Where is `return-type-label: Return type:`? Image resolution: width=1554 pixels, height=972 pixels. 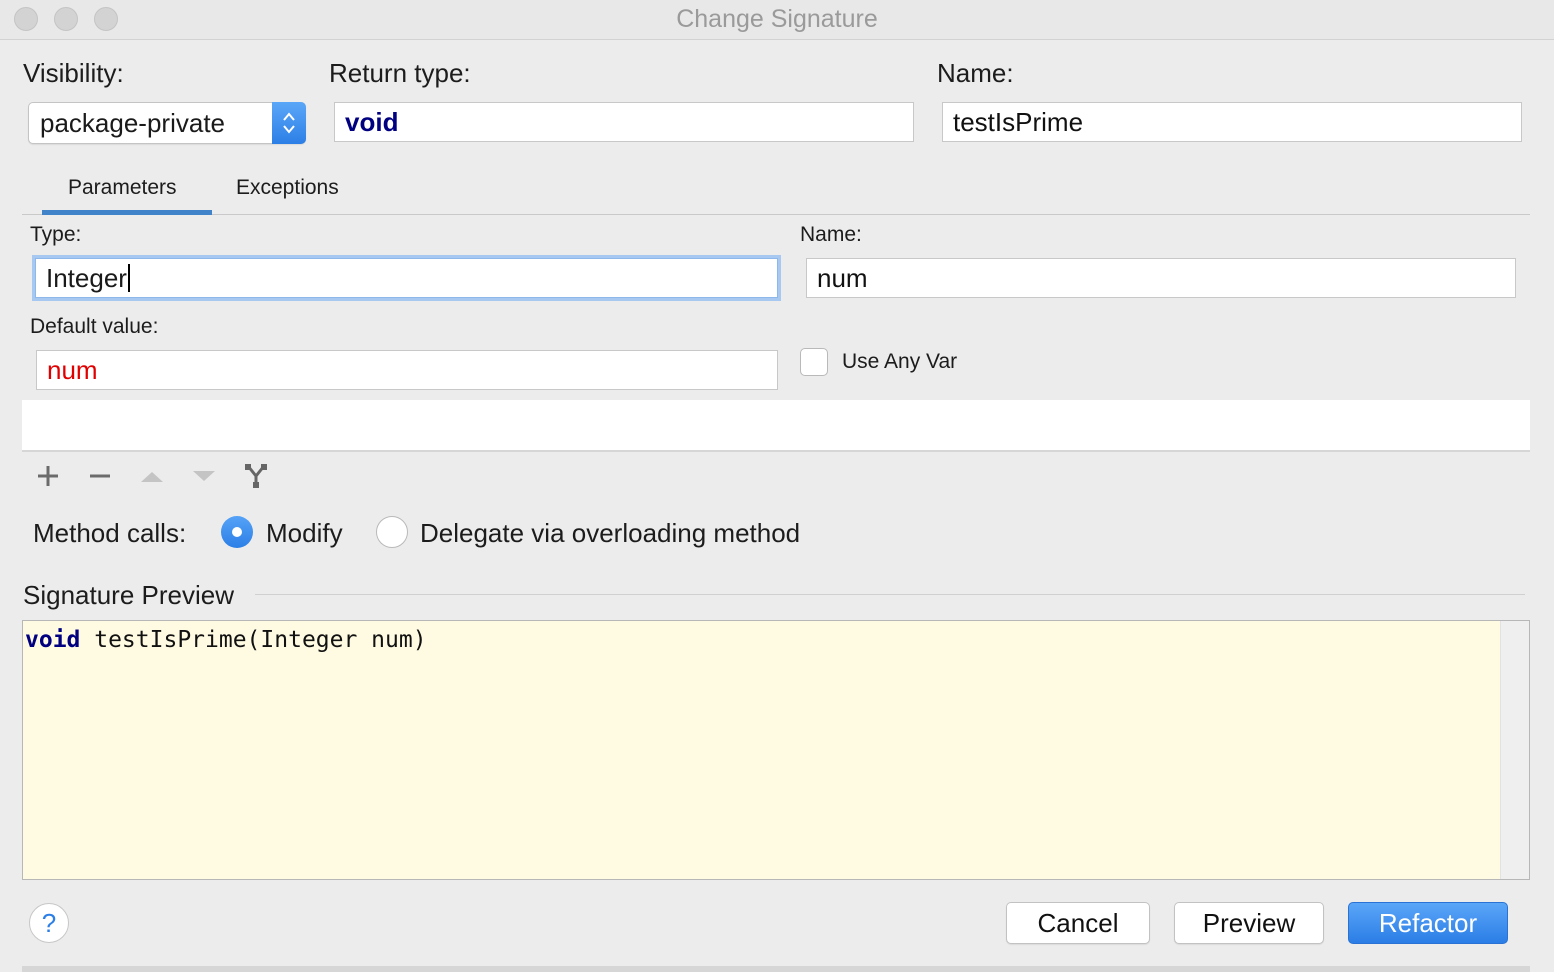
return-type-label: Return type: is located at coordinates (400, 73).